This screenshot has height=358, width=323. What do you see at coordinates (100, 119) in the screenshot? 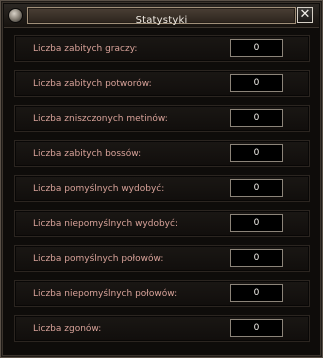
I see `stat-label: Liczba zniszczonych metinów:` at bounding box center [100, 119].